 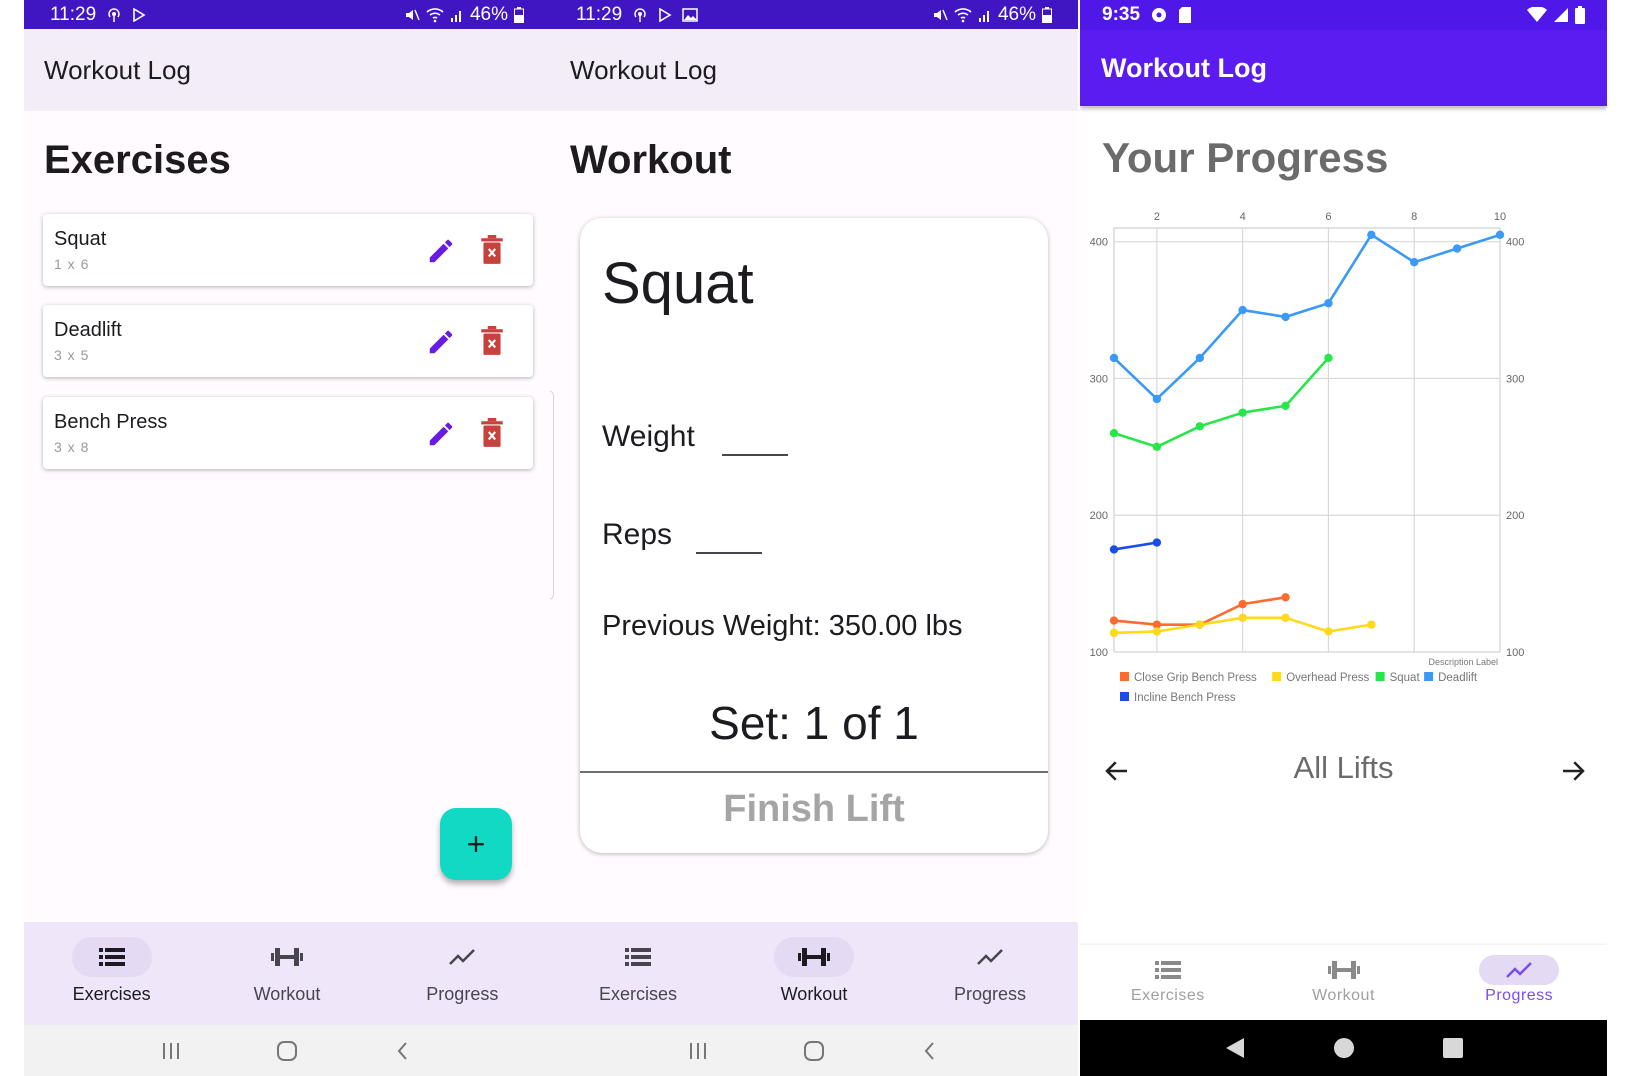 I want to click on weight-input, so click(x=755, y=455).